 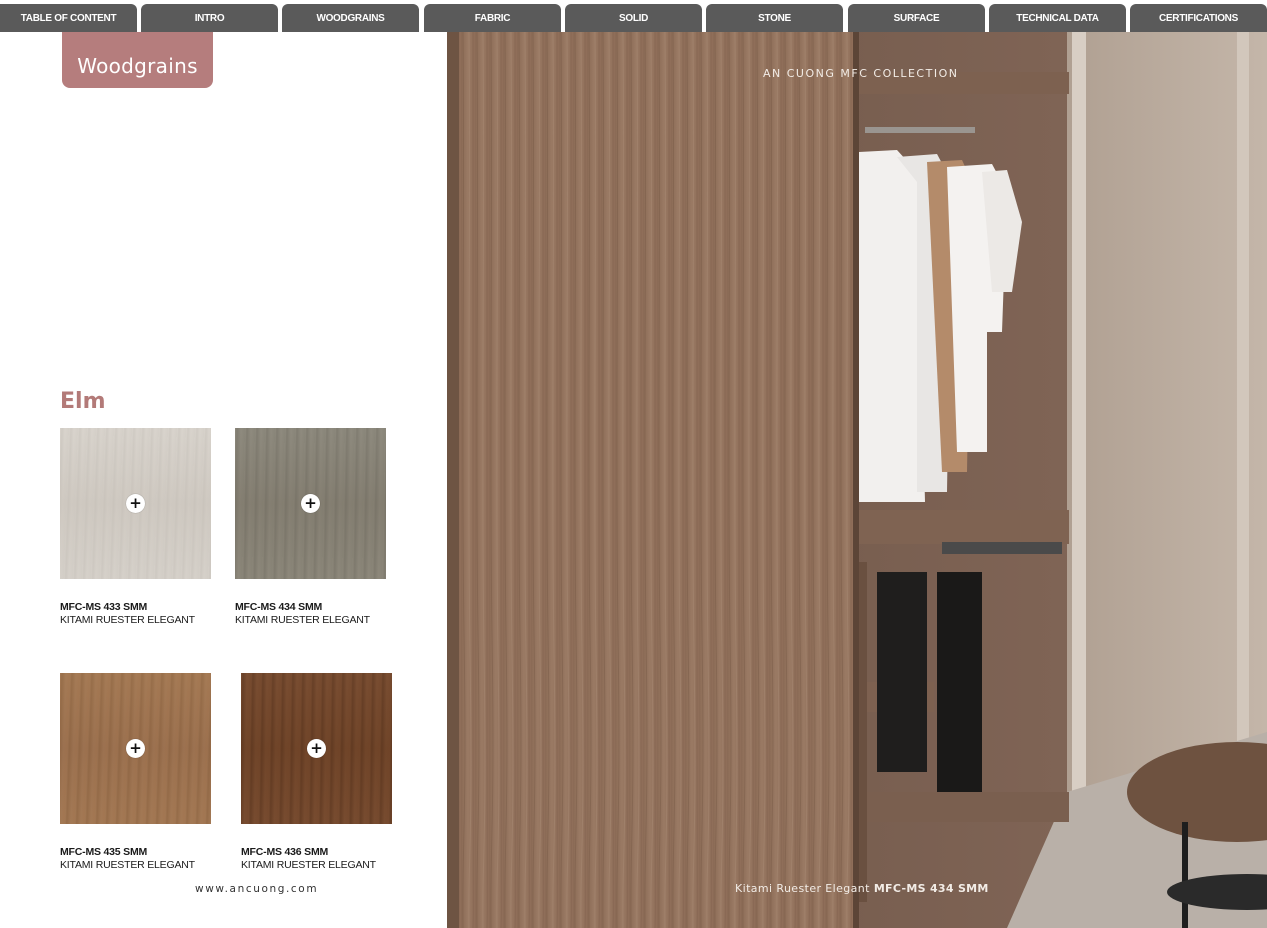 I want to click on swatch-ms-434: +, so click(x=310, y=503).